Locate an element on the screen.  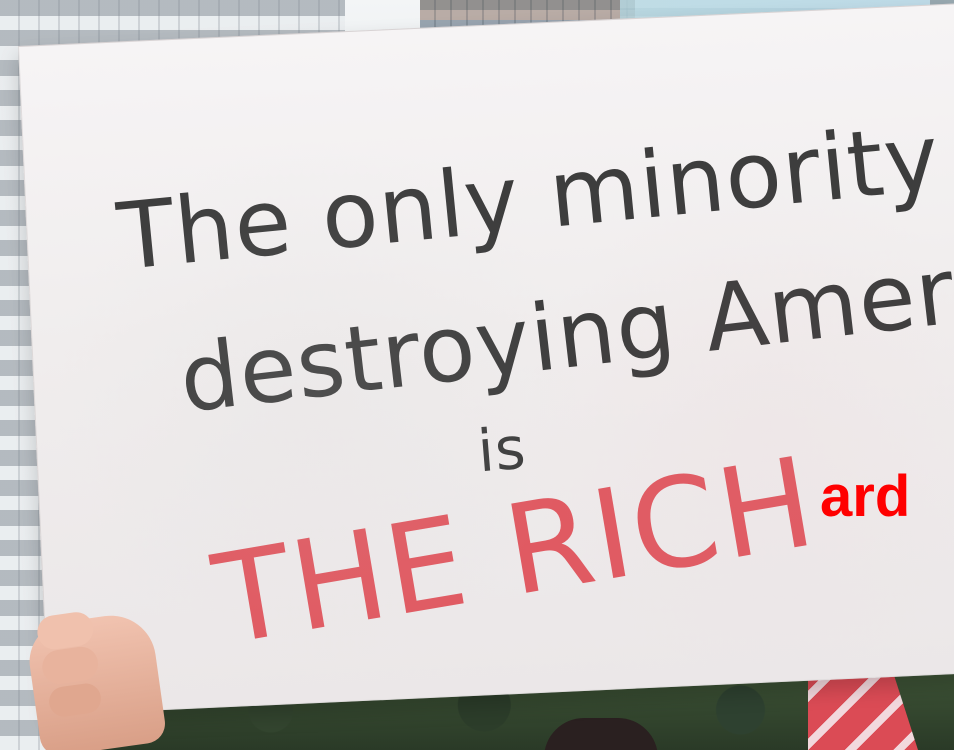
overlay-text: ard is located at coordinates (865, 496).